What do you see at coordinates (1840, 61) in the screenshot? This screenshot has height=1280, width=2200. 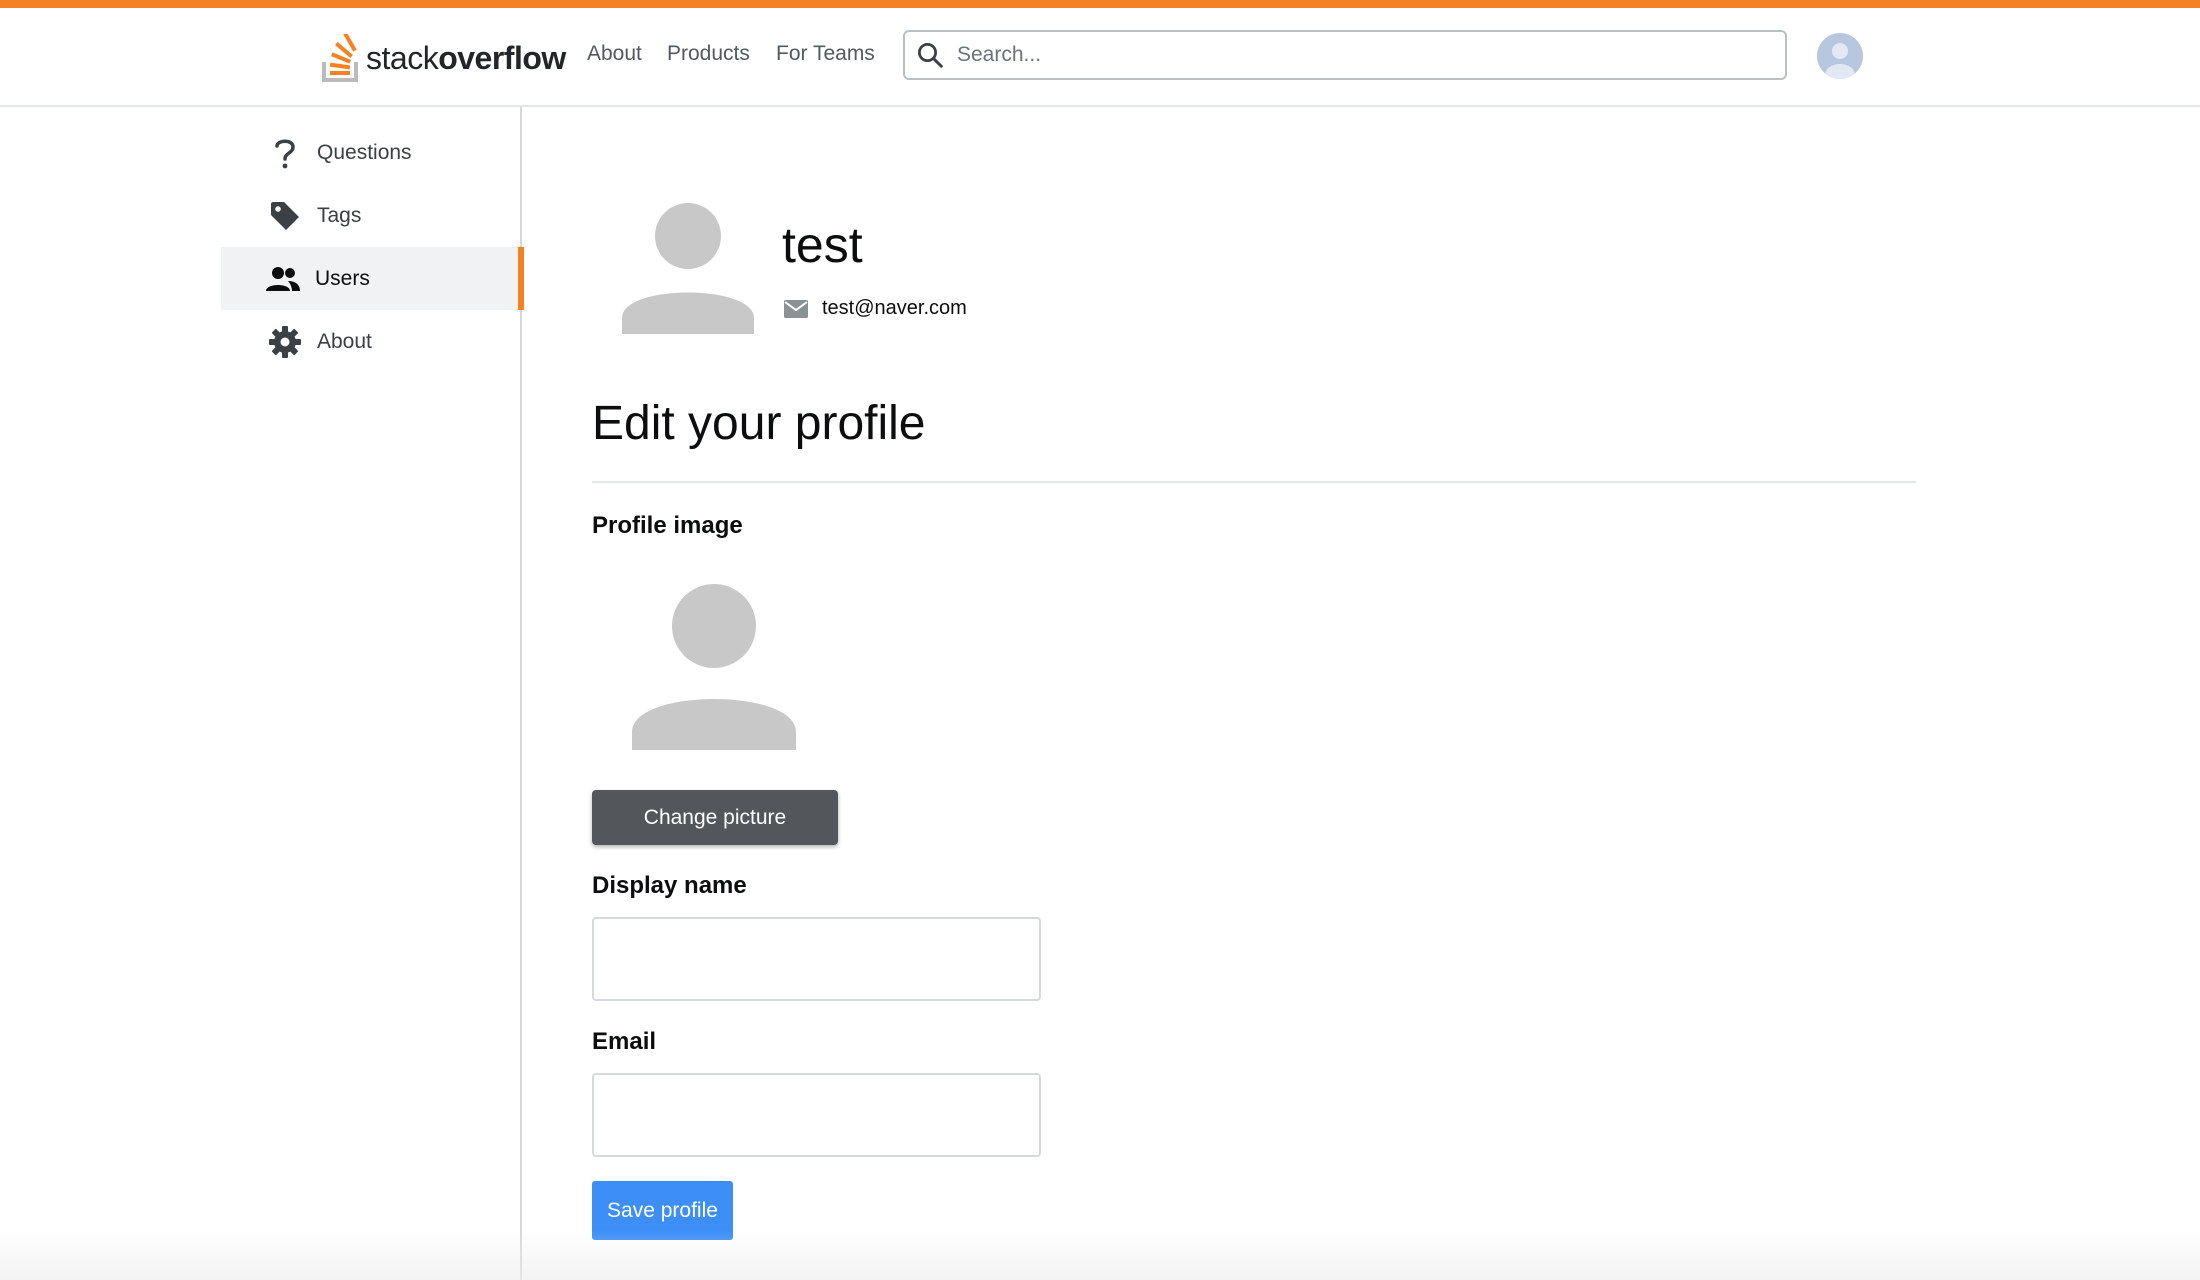 I see `avatar-icon` at bounding box center [1840, 61].